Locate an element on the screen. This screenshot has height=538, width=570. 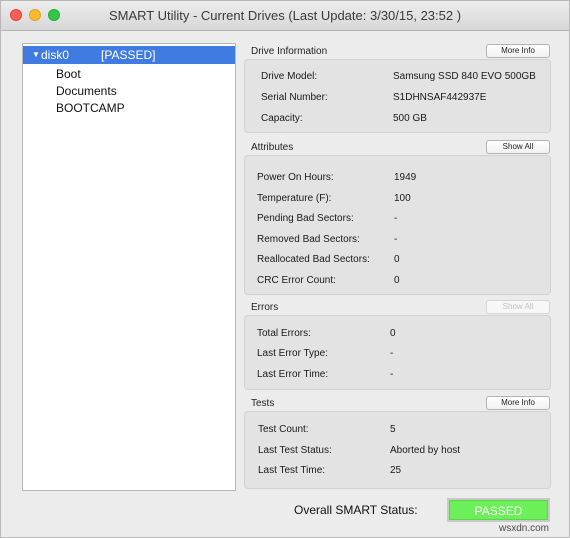
sidebar-item-disk0: ▼ disk0 [PASSED] is located at coordinates (129, 55).